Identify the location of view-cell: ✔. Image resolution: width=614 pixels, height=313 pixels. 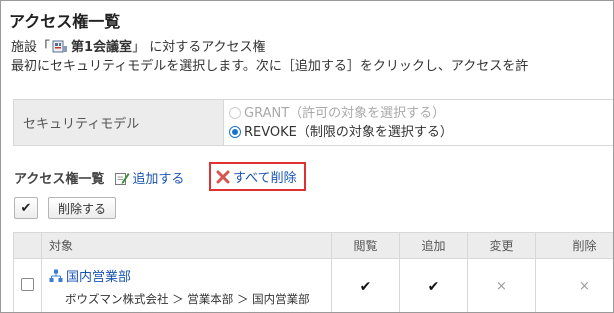
(365, 285).